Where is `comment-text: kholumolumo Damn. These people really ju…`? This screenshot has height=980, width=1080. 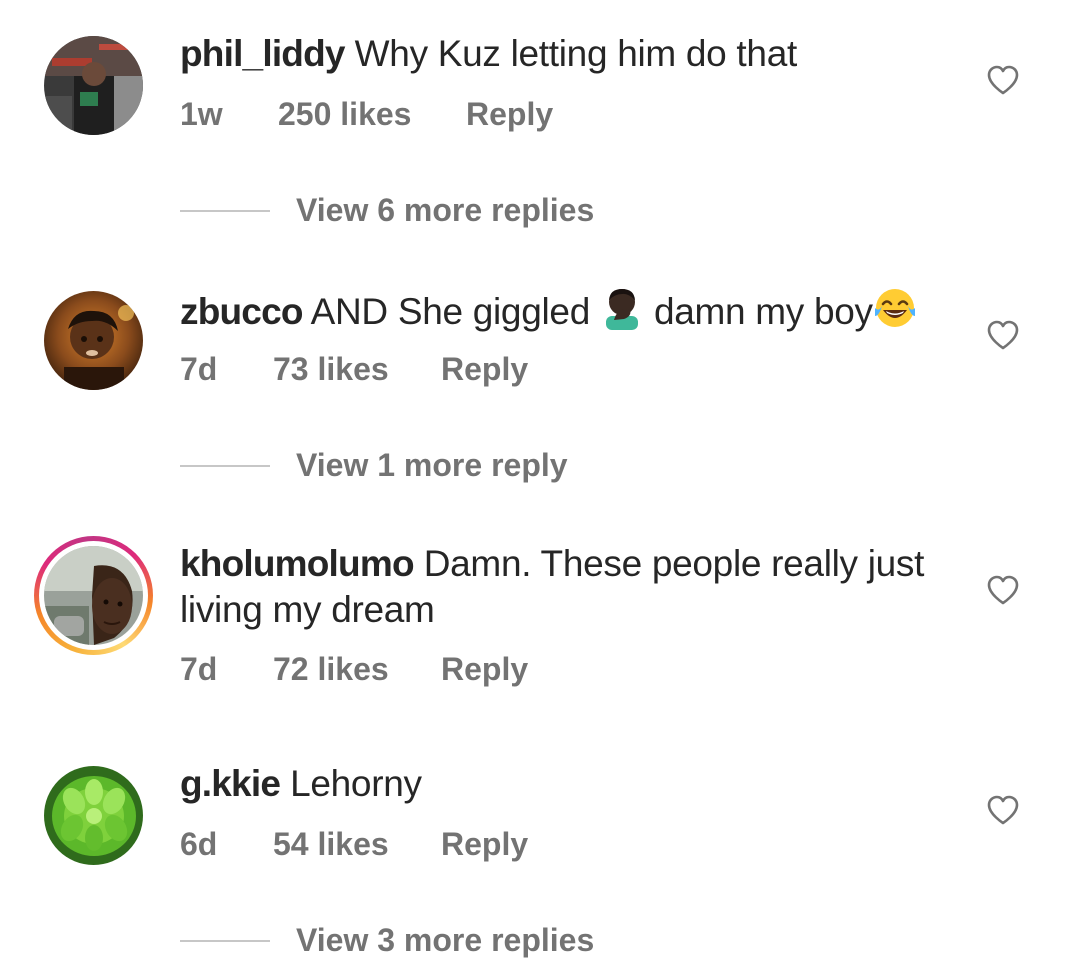 comment-text: kholumolumo Damn. These people really ju… is located at coordinates (560, 587).